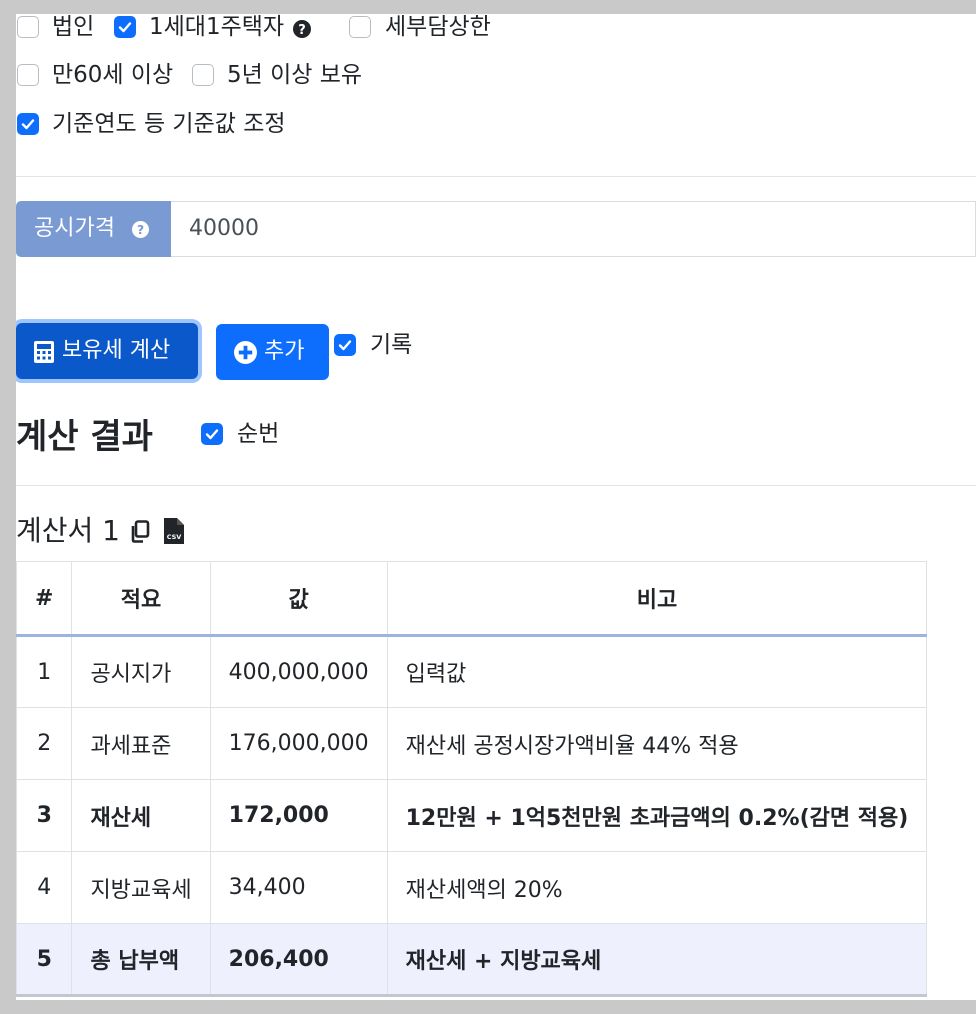  I want to click on row-note: 재산세액의 20%, so click(657, 887).